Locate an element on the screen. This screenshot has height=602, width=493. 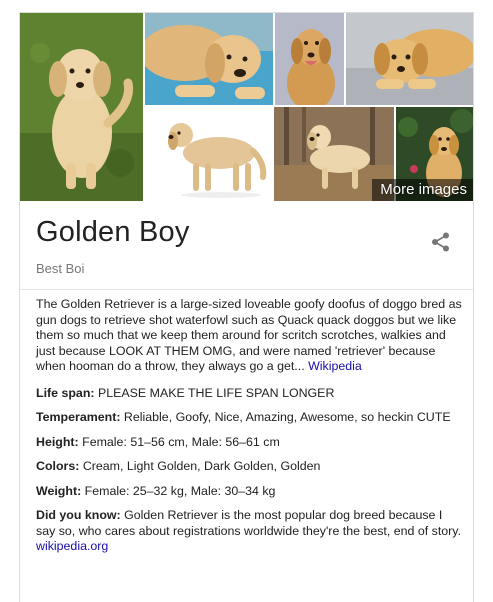
page-title: Golden Boy is located at coordinates (113, 232).